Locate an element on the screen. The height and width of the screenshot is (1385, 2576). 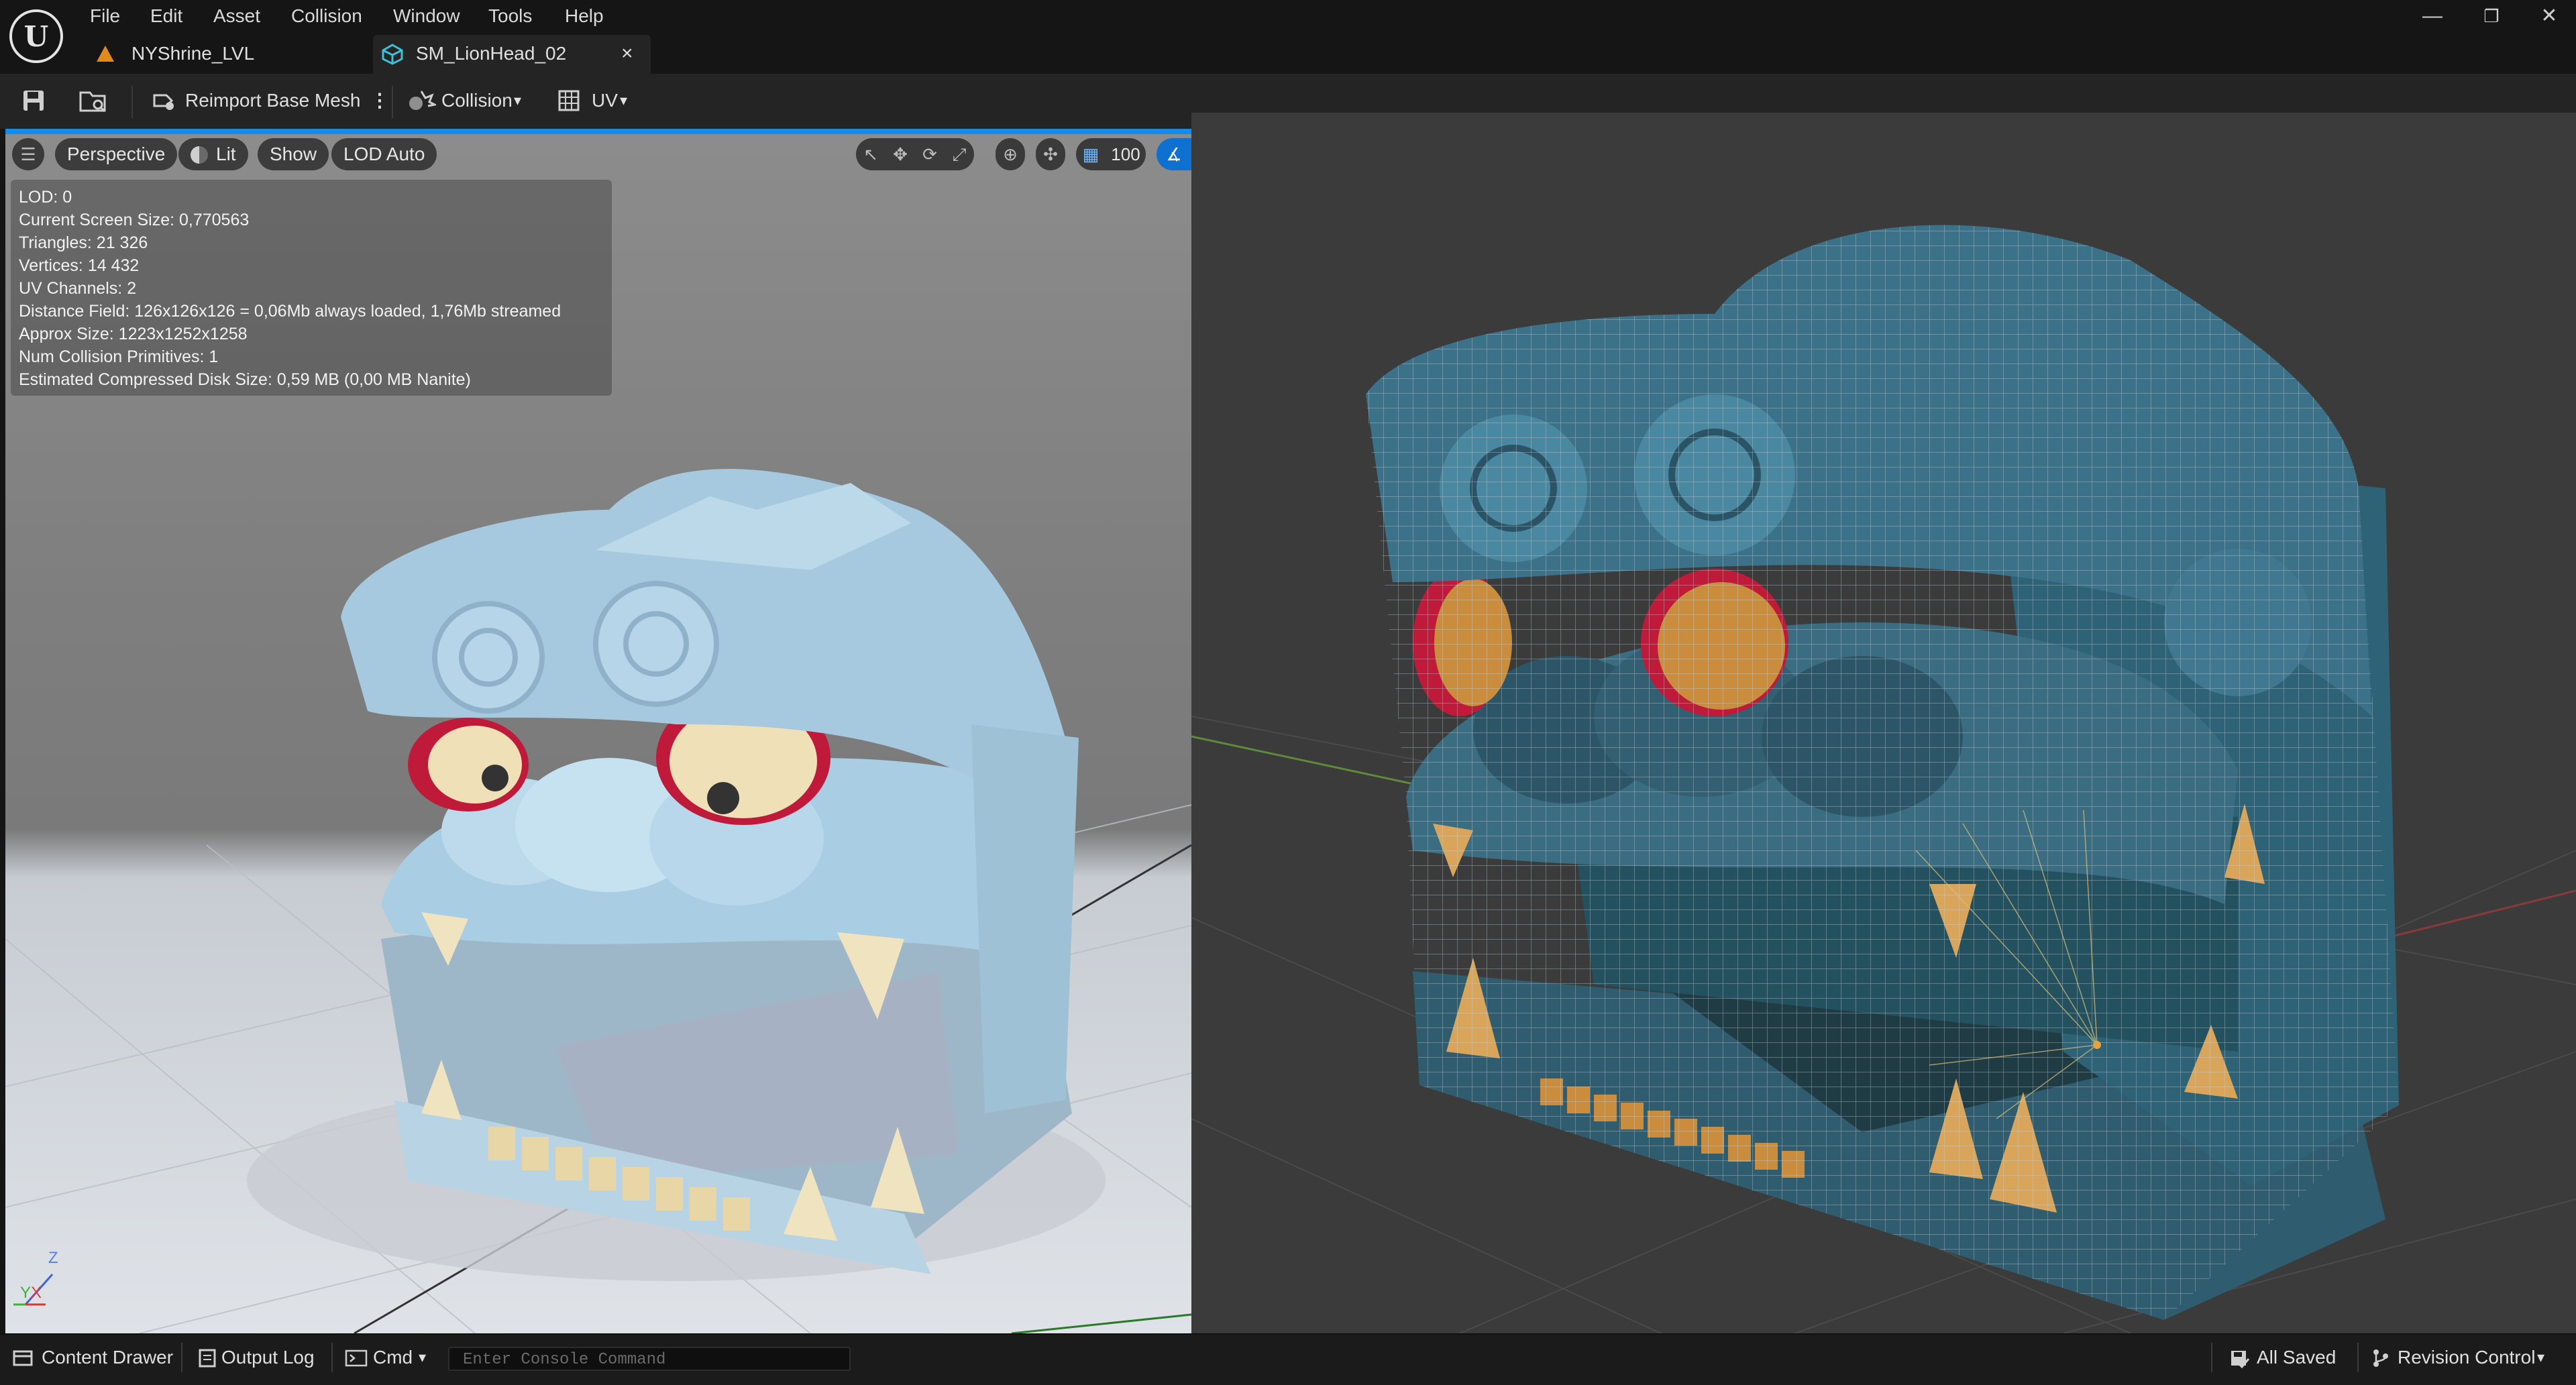
reimport-options-icon: ⋮ is located at coordinates (379, 101).